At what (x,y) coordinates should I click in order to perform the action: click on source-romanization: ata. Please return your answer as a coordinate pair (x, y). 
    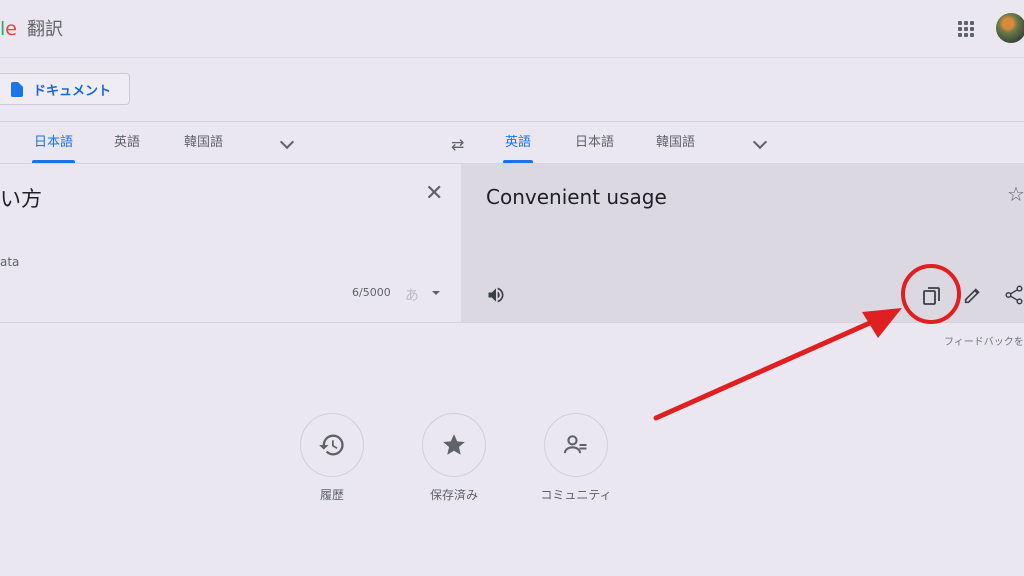
    Looking at the image, I should click on (10, 262).